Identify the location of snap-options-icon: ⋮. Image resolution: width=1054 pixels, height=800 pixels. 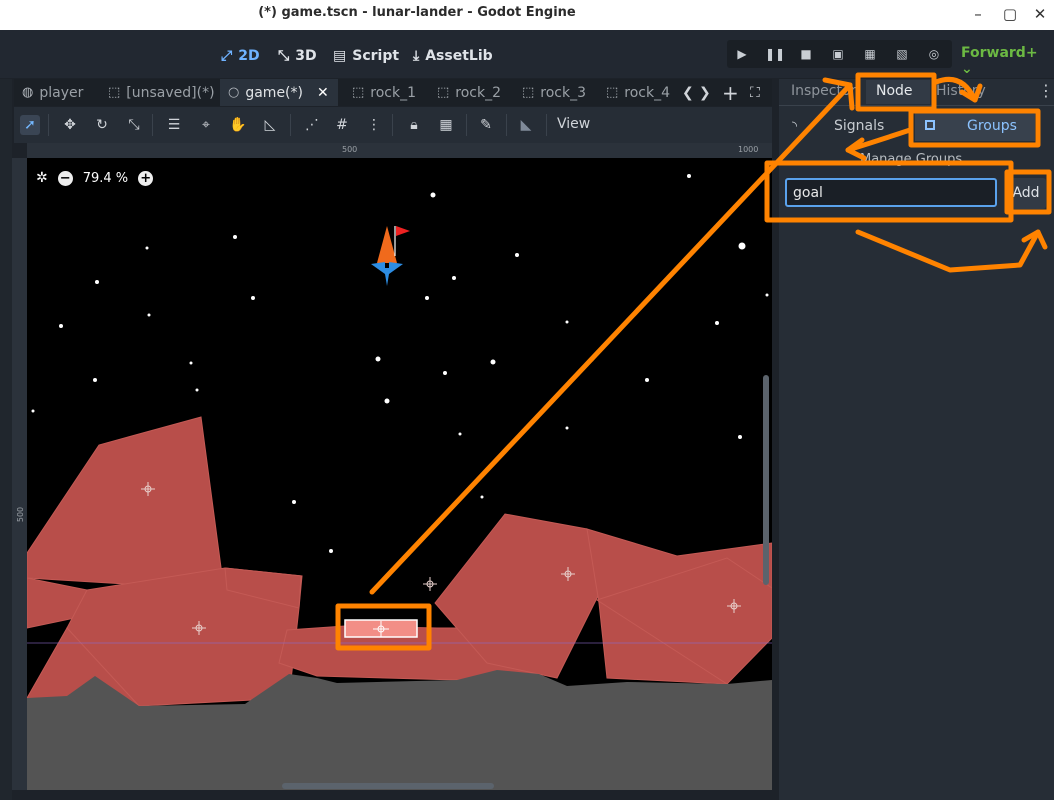
(374, 125).